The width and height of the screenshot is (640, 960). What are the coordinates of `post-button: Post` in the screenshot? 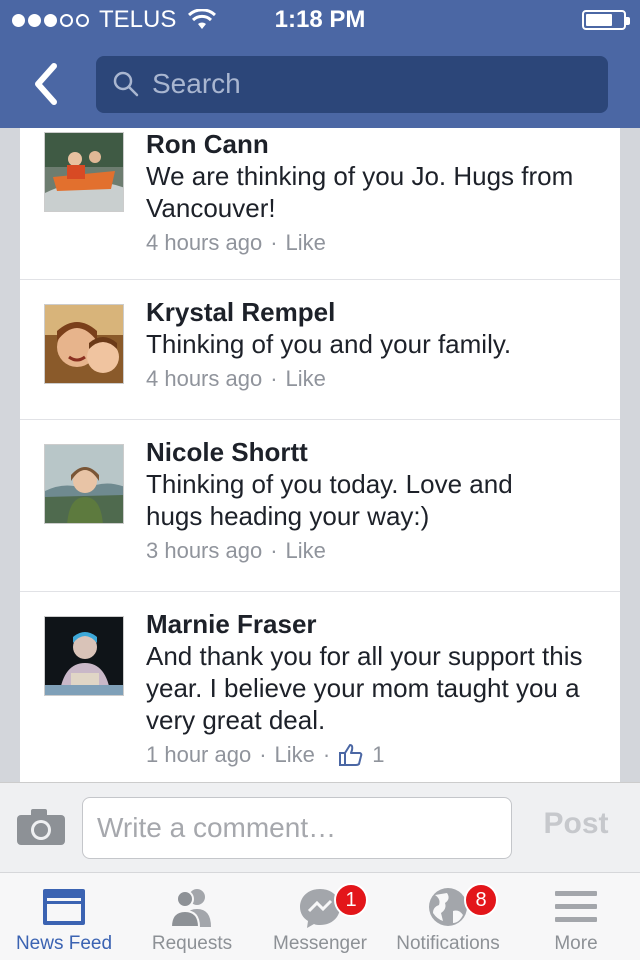 It's located at (576, 824).